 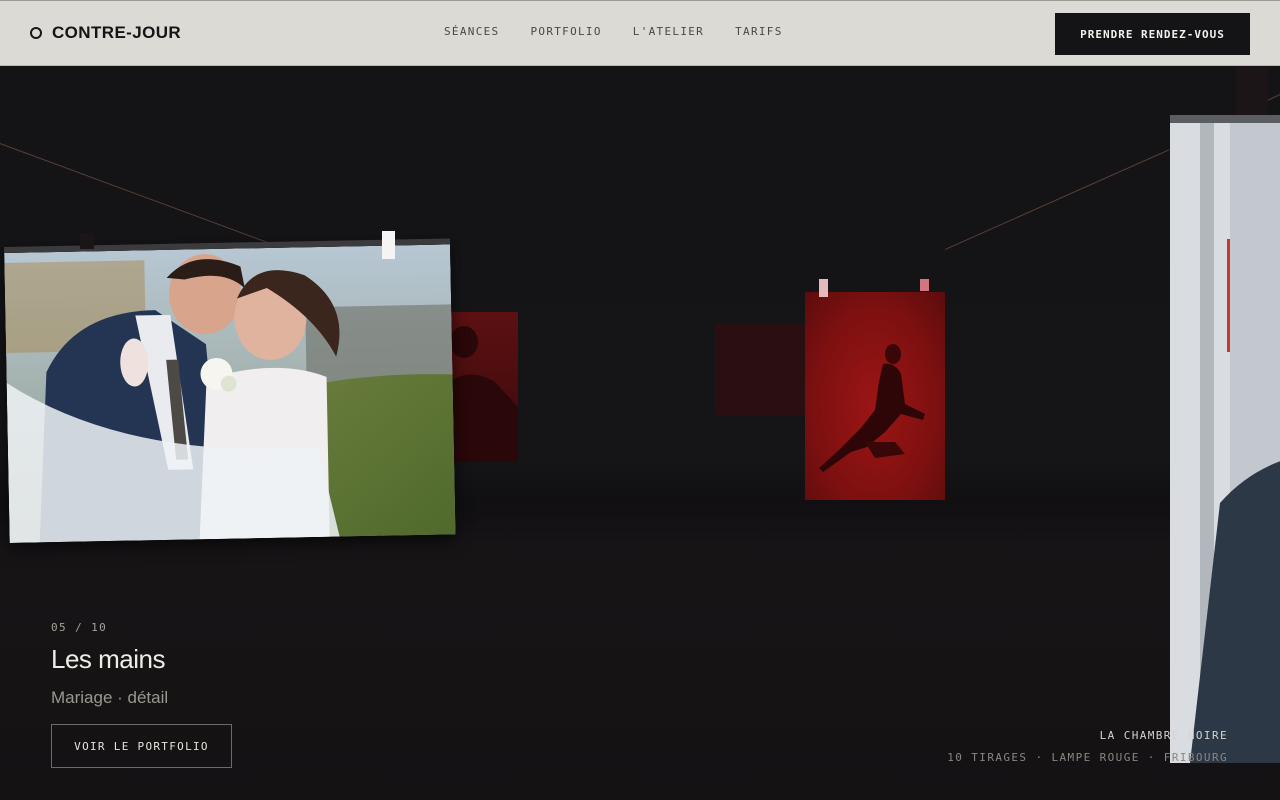 What do you see at coordinates (668, 31) in the screenshot?
I see `nav-item-atelier: L'ATELIER` at bounding box center [668, 31].